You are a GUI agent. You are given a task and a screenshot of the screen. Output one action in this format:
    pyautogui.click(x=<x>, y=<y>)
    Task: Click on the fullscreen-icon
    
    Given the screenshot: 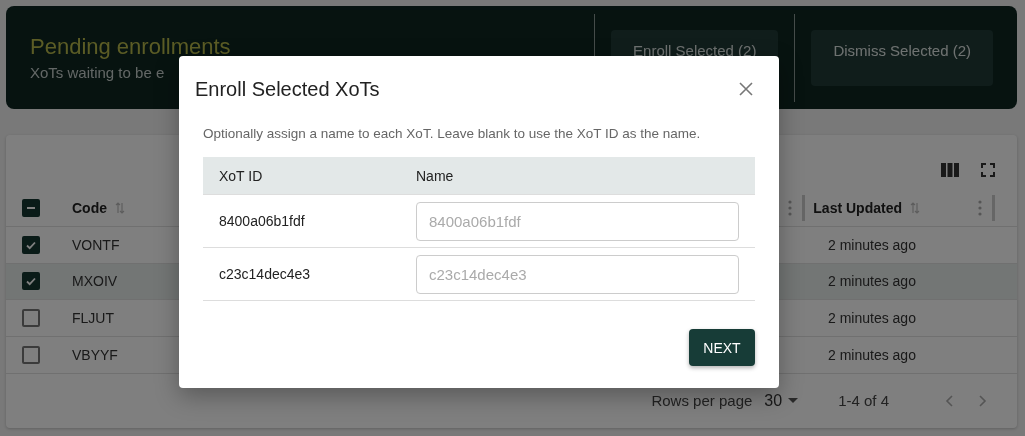 What is the action you would take?
    pyautogui.click(x=988, y=170)
    